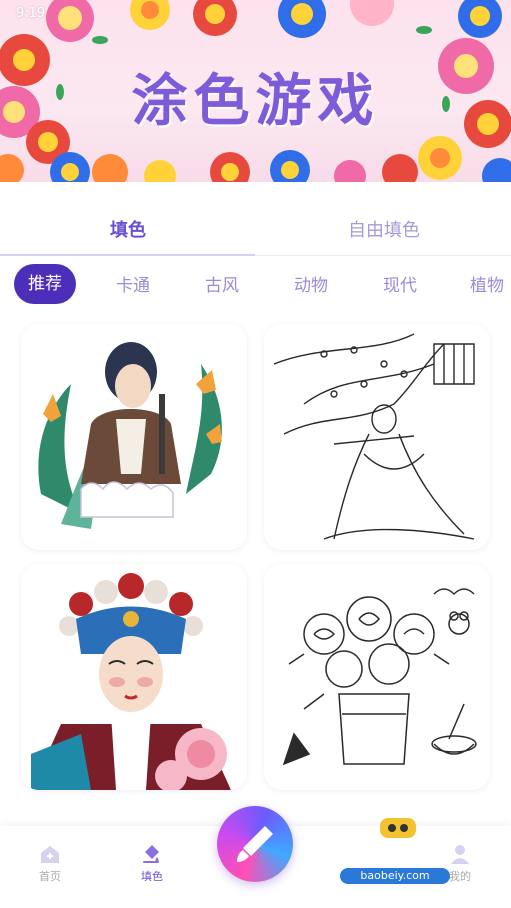 The image size is (511, 908). I want to click on artwork-opera-lady, so click(131, 681).